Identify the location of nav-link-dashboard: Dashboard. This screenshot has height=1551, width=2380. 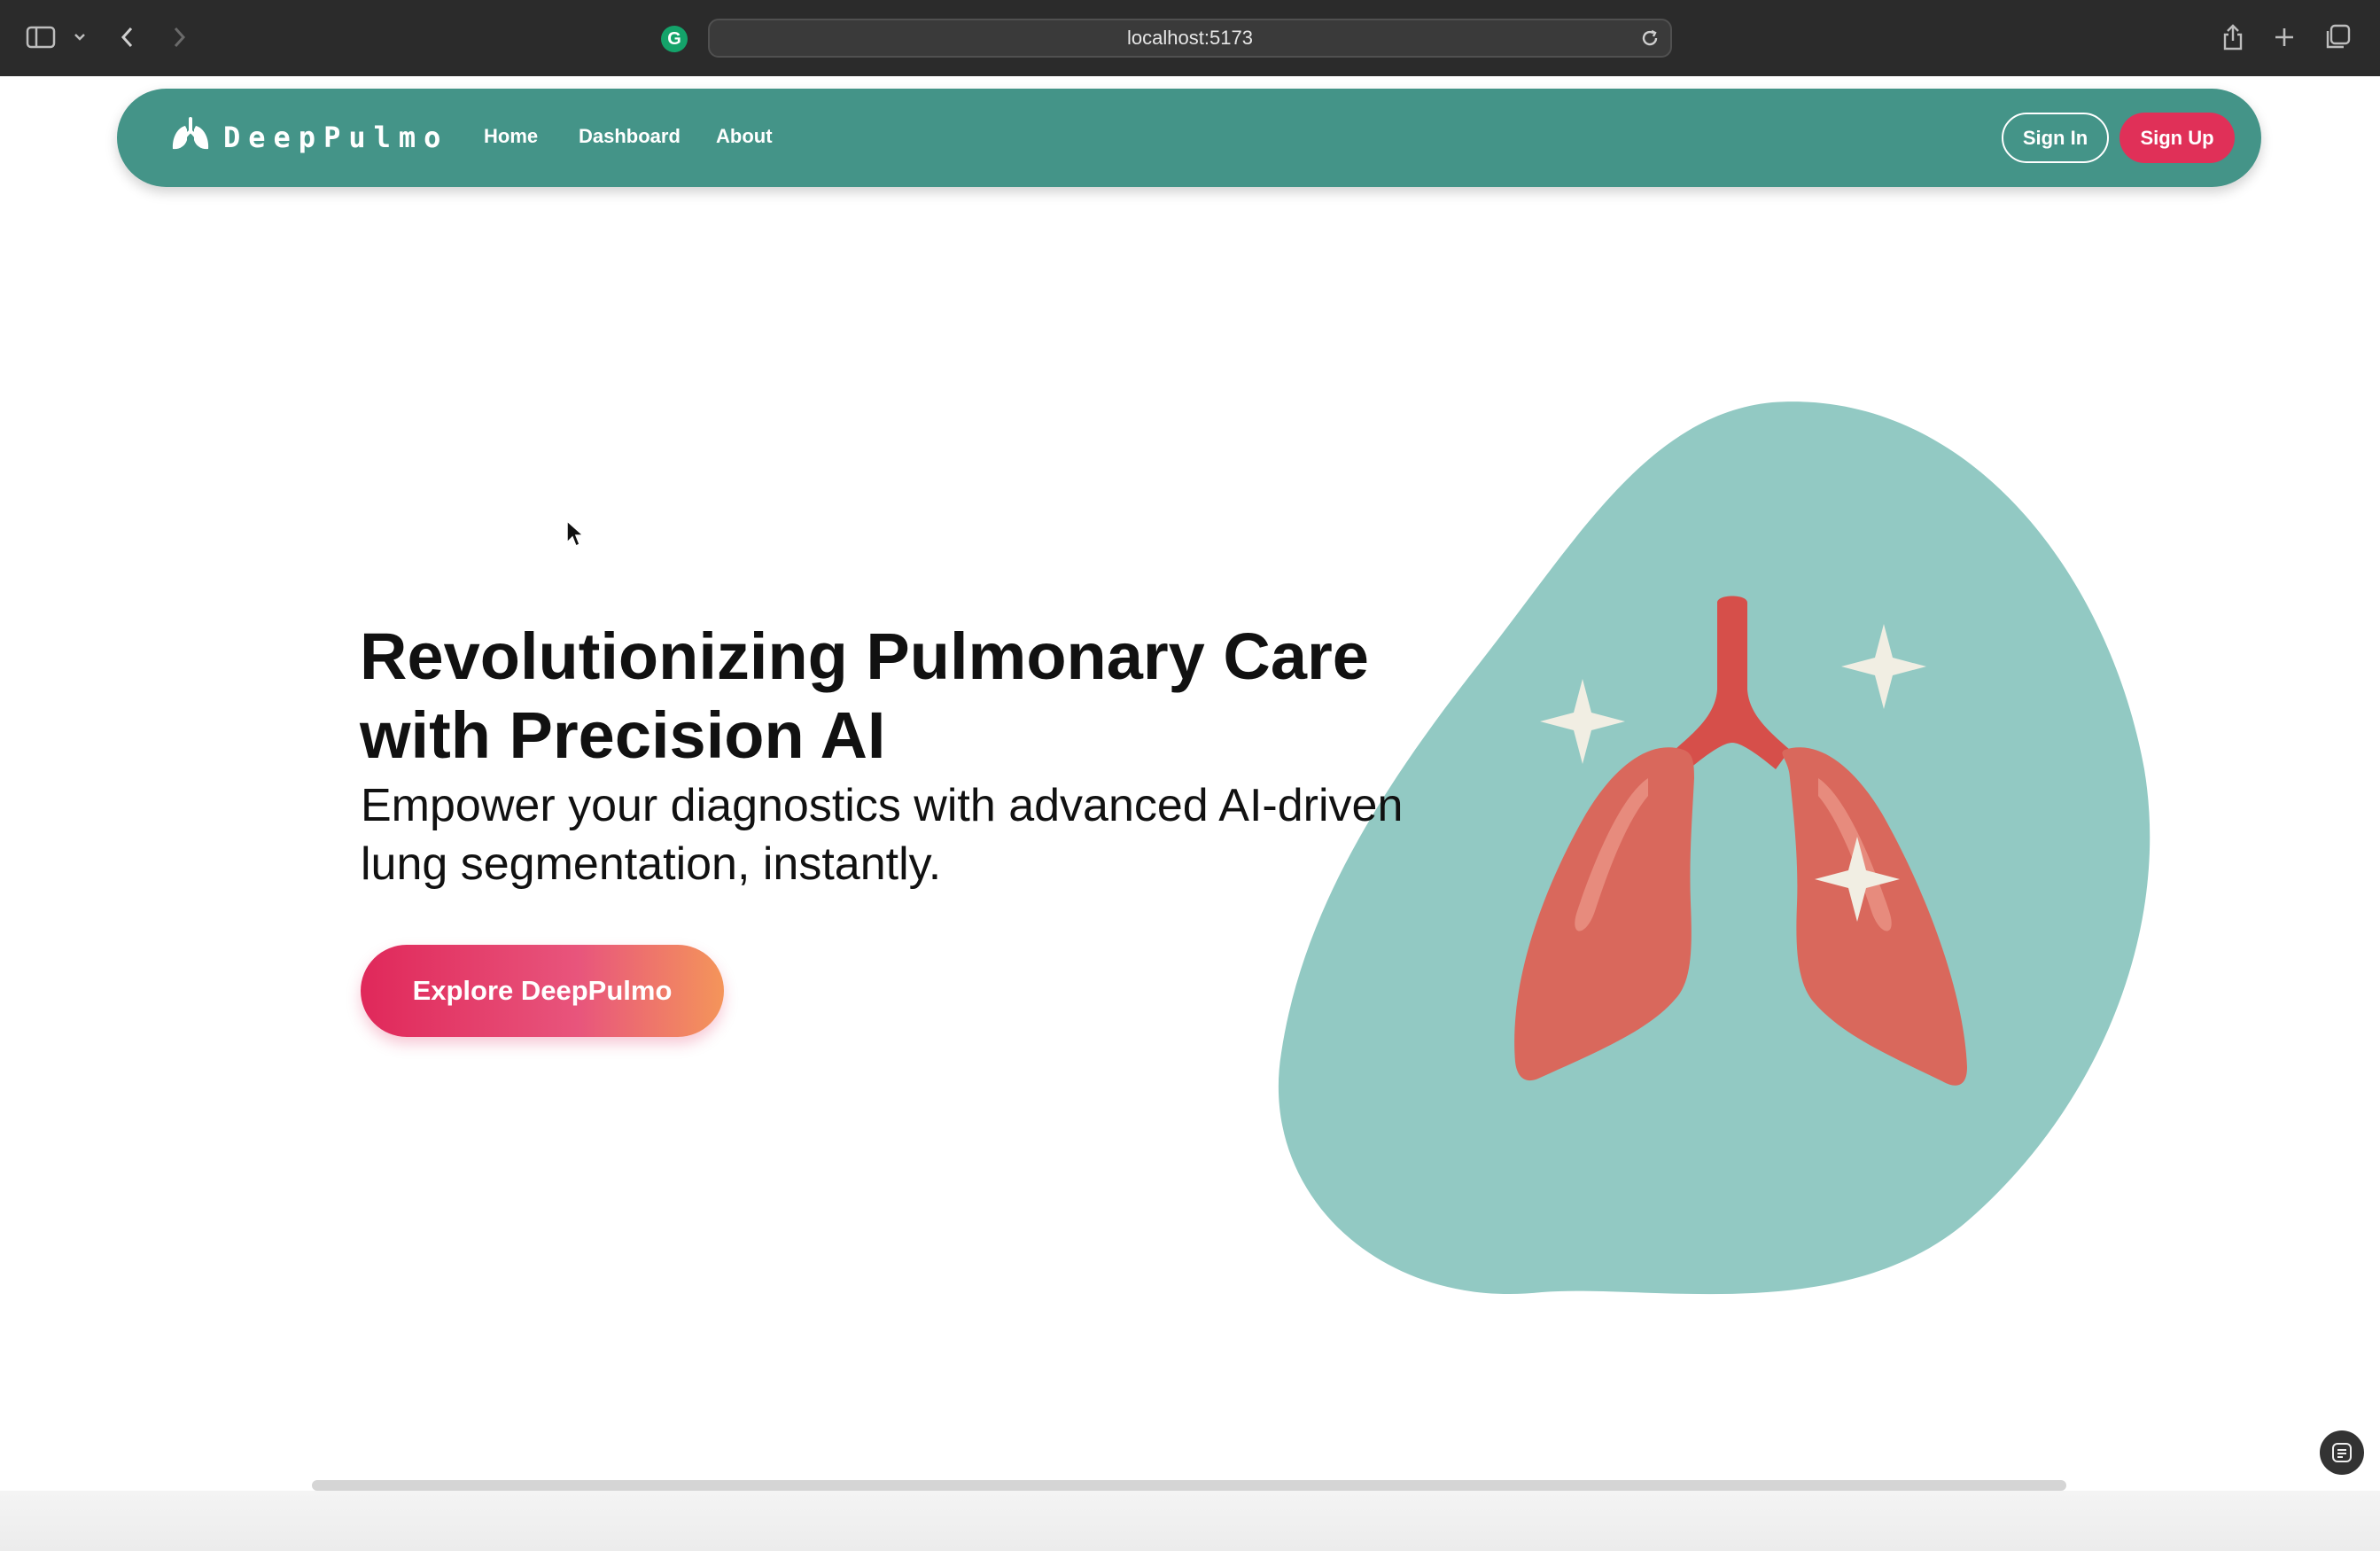
(630, 136).